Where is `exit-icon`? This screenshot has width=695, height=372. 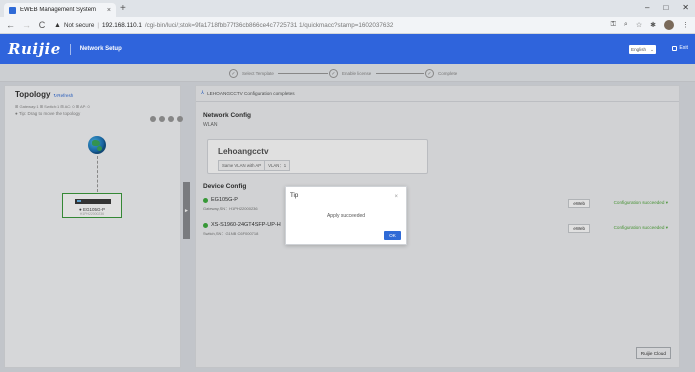
exit-icon is located at coordinates (675, 48).